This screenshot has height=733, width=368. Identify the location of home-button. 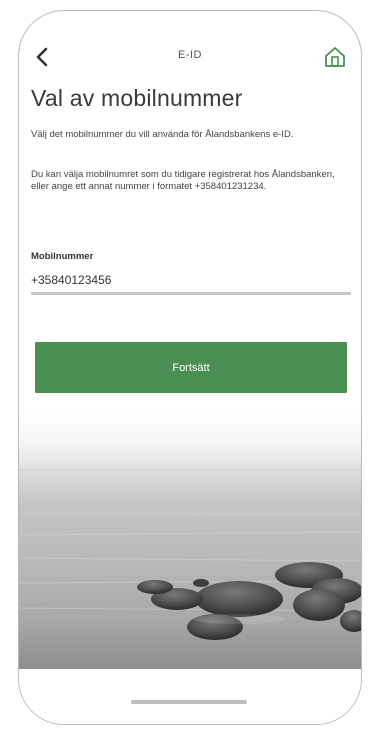
(335, 57).